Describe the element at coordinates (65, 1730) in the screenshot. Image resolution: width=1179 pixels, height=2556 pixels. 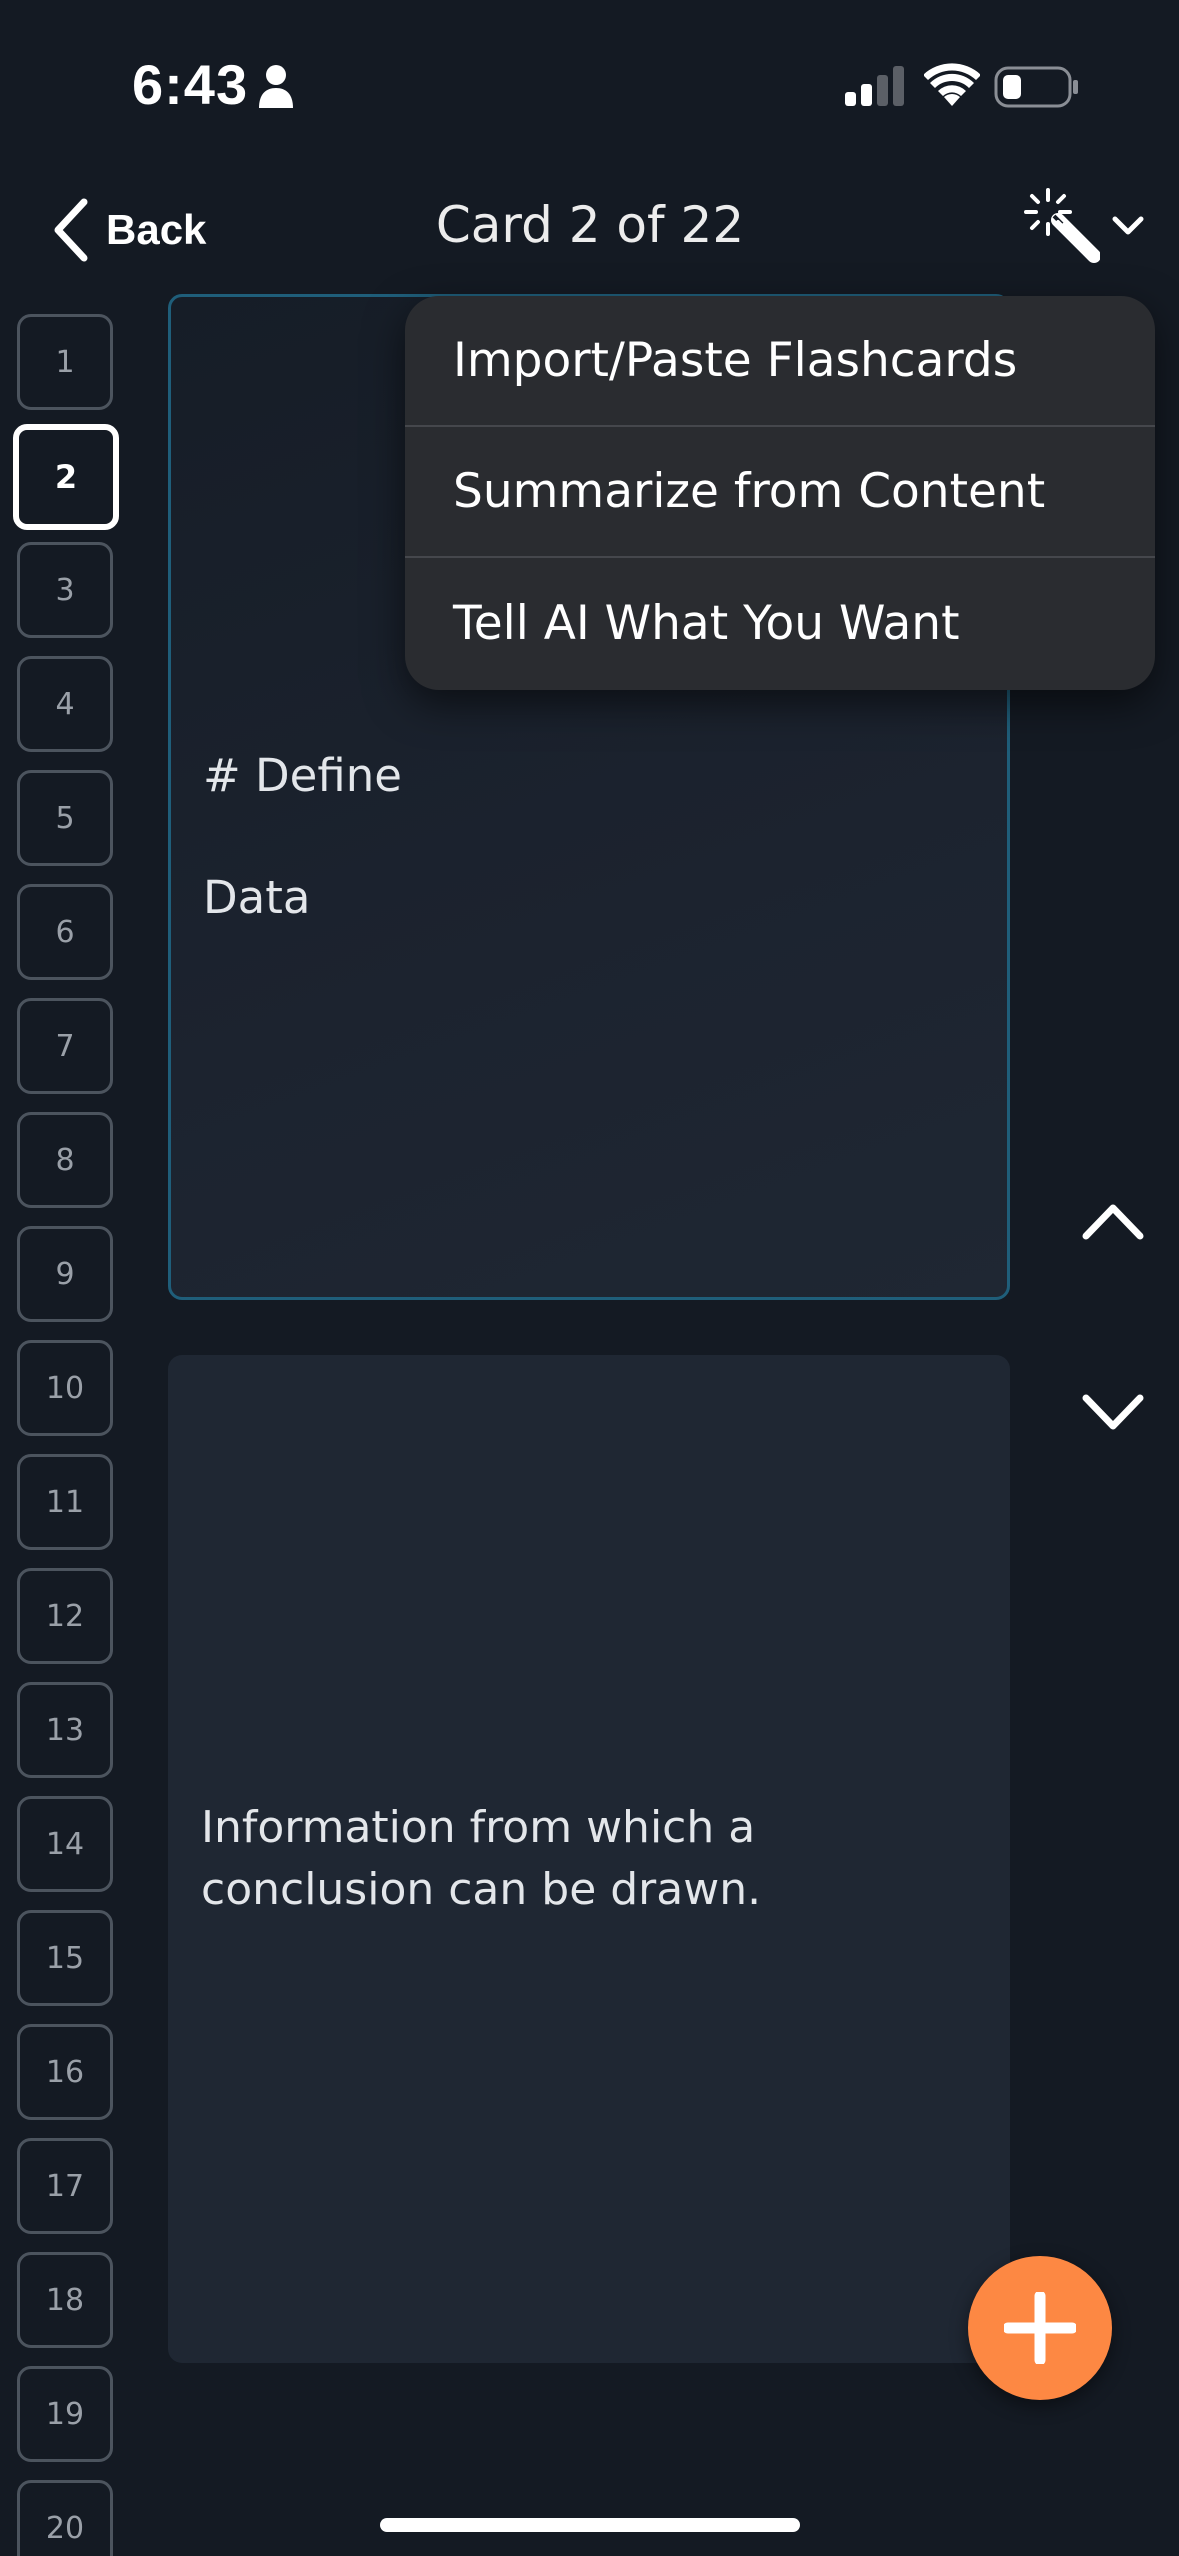
I see `card-index-item: 13` at that location.